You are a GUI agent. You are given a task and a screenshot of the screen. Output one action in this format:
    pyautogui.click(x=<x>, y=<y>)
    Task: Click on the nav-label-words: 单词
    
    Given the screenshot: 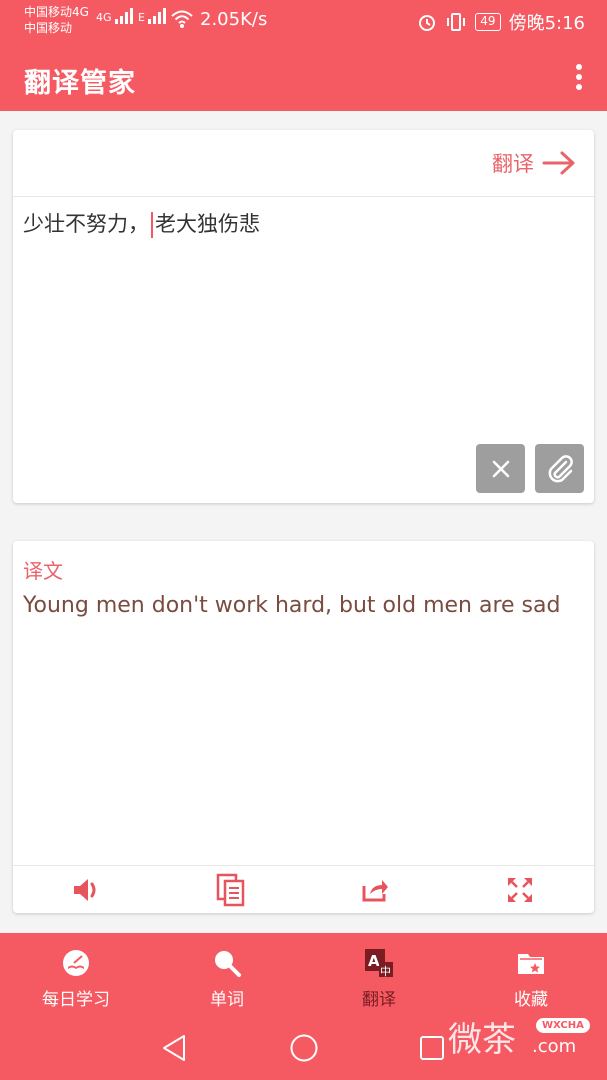 What is the action you would take?
    pyautogui.click(x=227, y=1000)
    